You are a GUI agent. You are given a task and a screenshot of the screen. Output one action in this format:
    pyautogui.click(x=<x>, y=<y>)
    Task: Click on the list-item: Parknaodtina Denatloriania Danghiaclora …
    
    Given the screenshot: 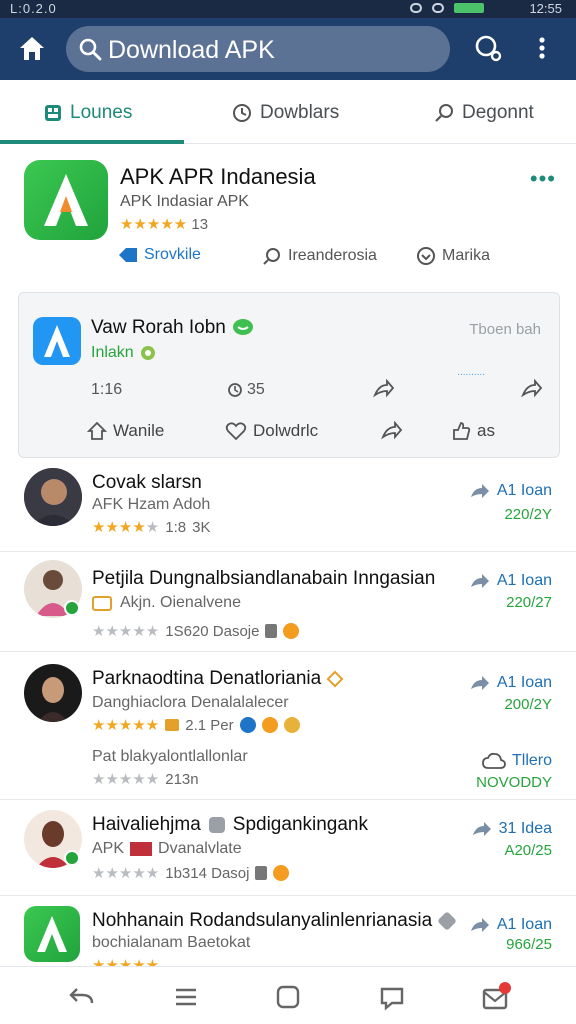 What is the action you would take?
    pyautogui.click(x=288, y=726)
    